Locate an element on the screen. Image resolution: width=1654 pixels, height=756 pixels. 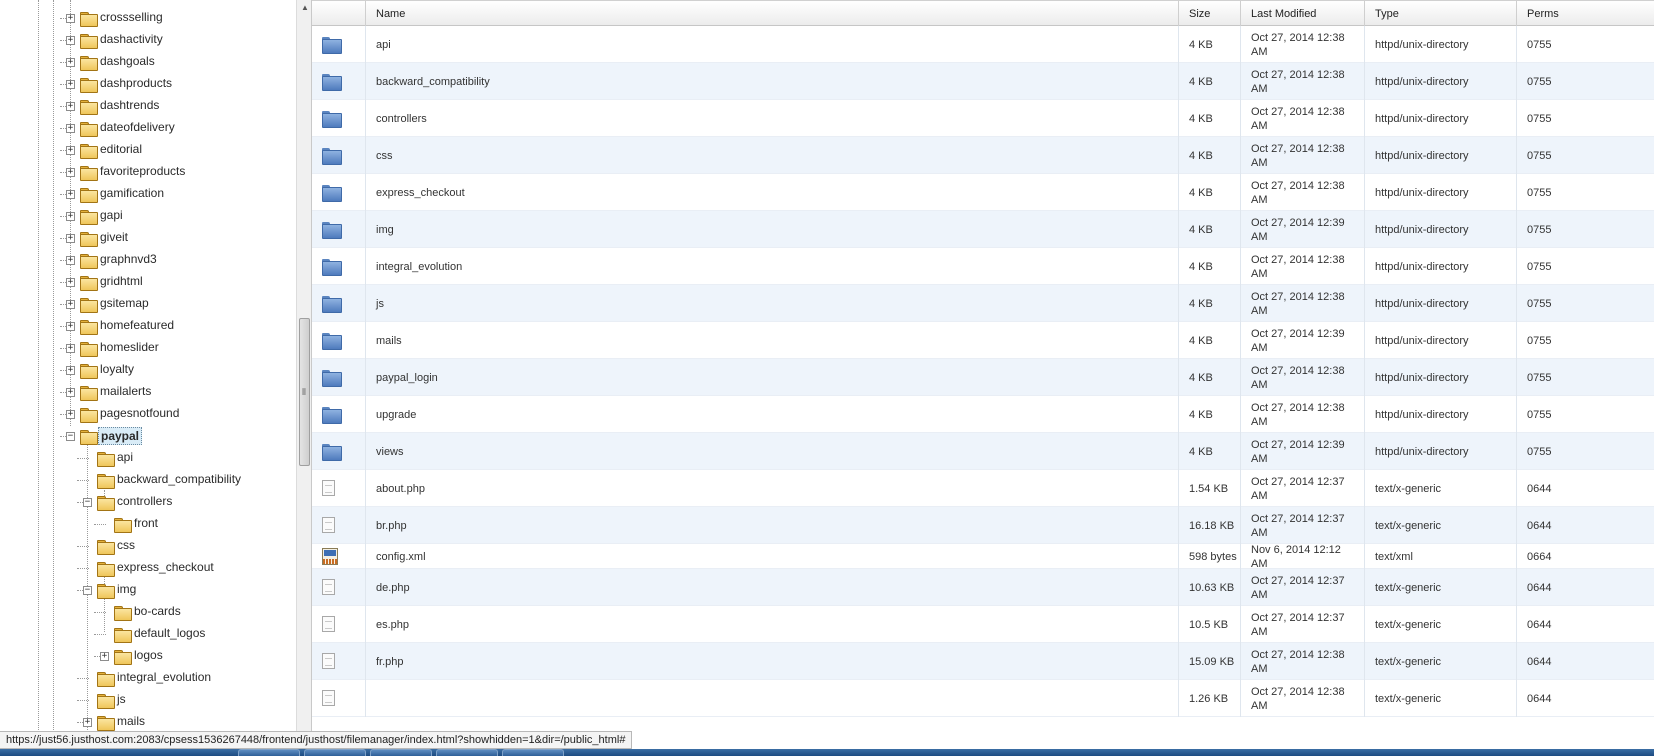
tree-item-default-logos: default_logos is located at coordinates (148, 634).